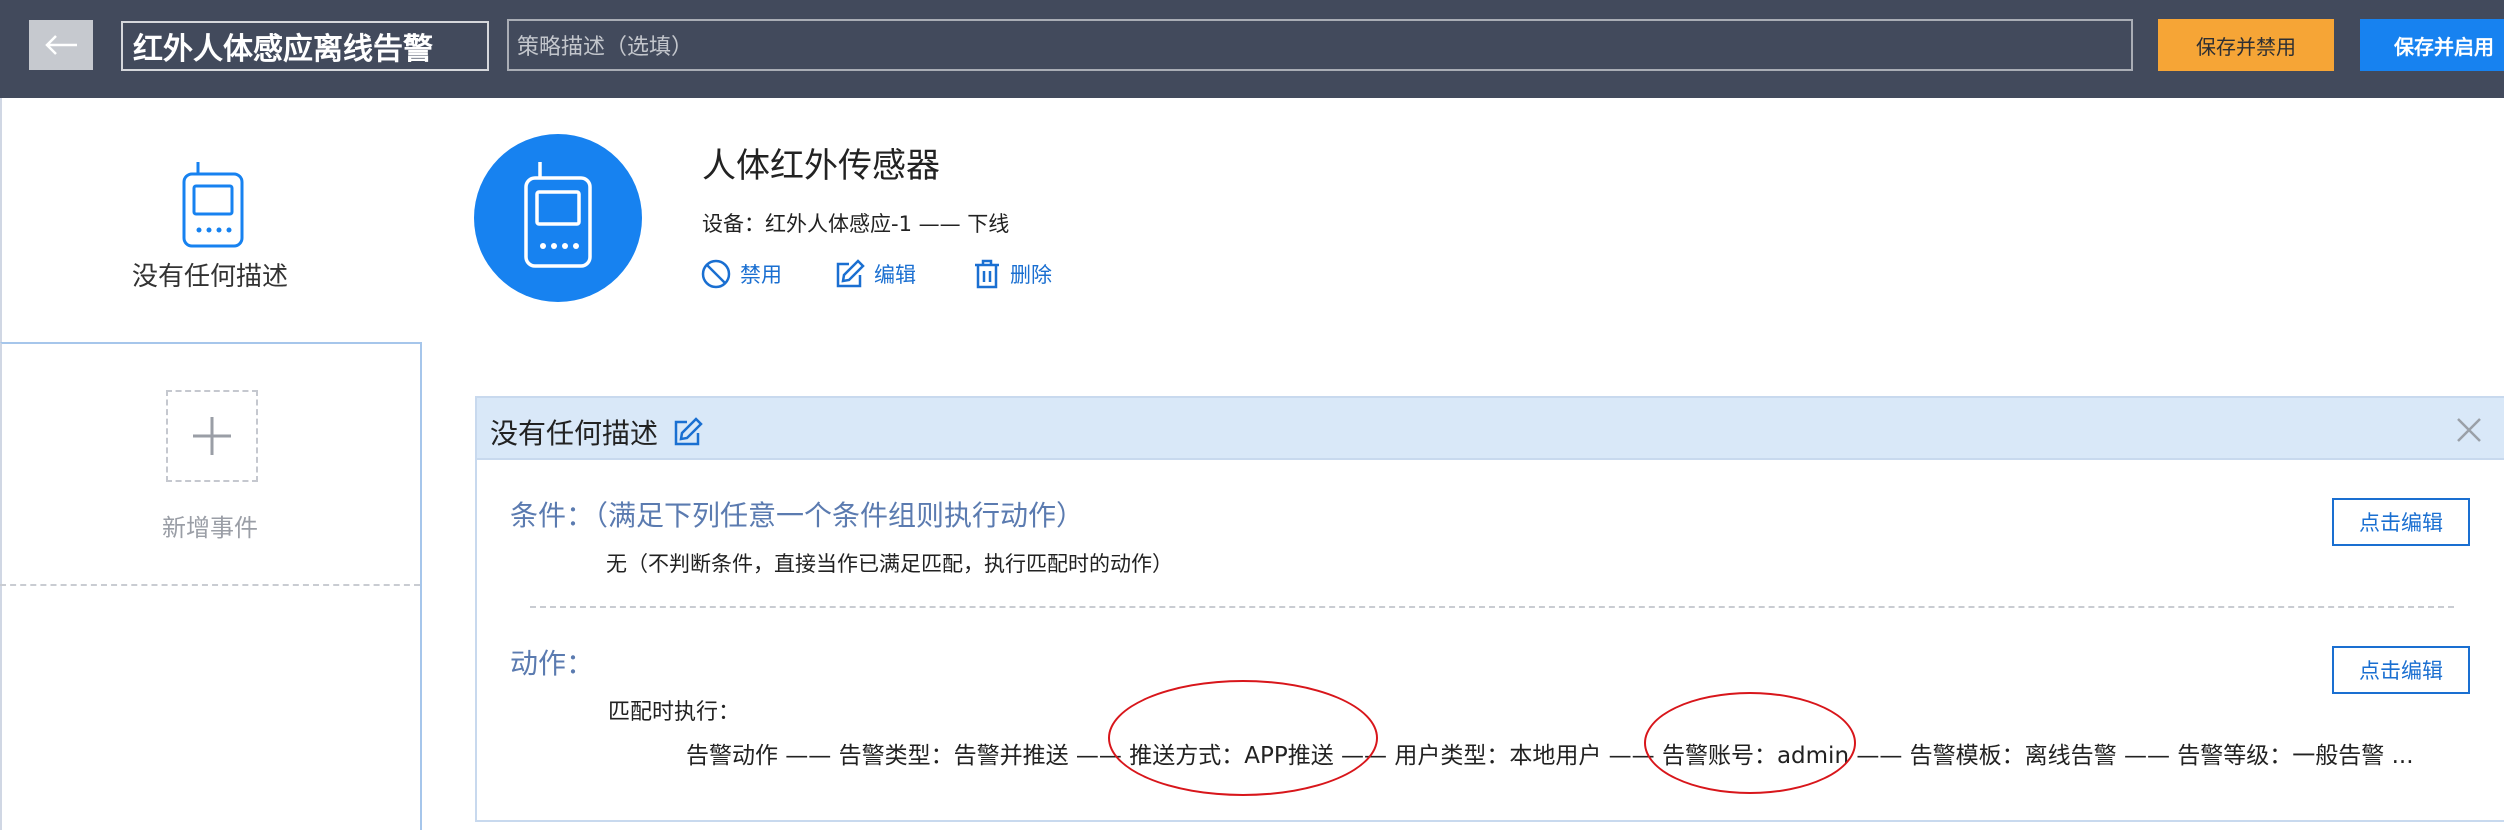  I want to click on event-card-title-text: 没有任何描述, so click(574, 433).